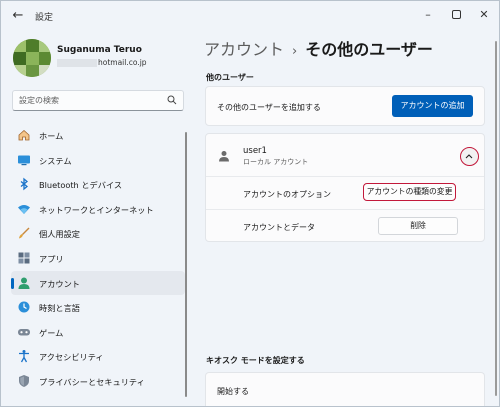 The height and width of the screenshot is (407, 500). I want to click on back-arrow-icon: ←, so click(18, 16).